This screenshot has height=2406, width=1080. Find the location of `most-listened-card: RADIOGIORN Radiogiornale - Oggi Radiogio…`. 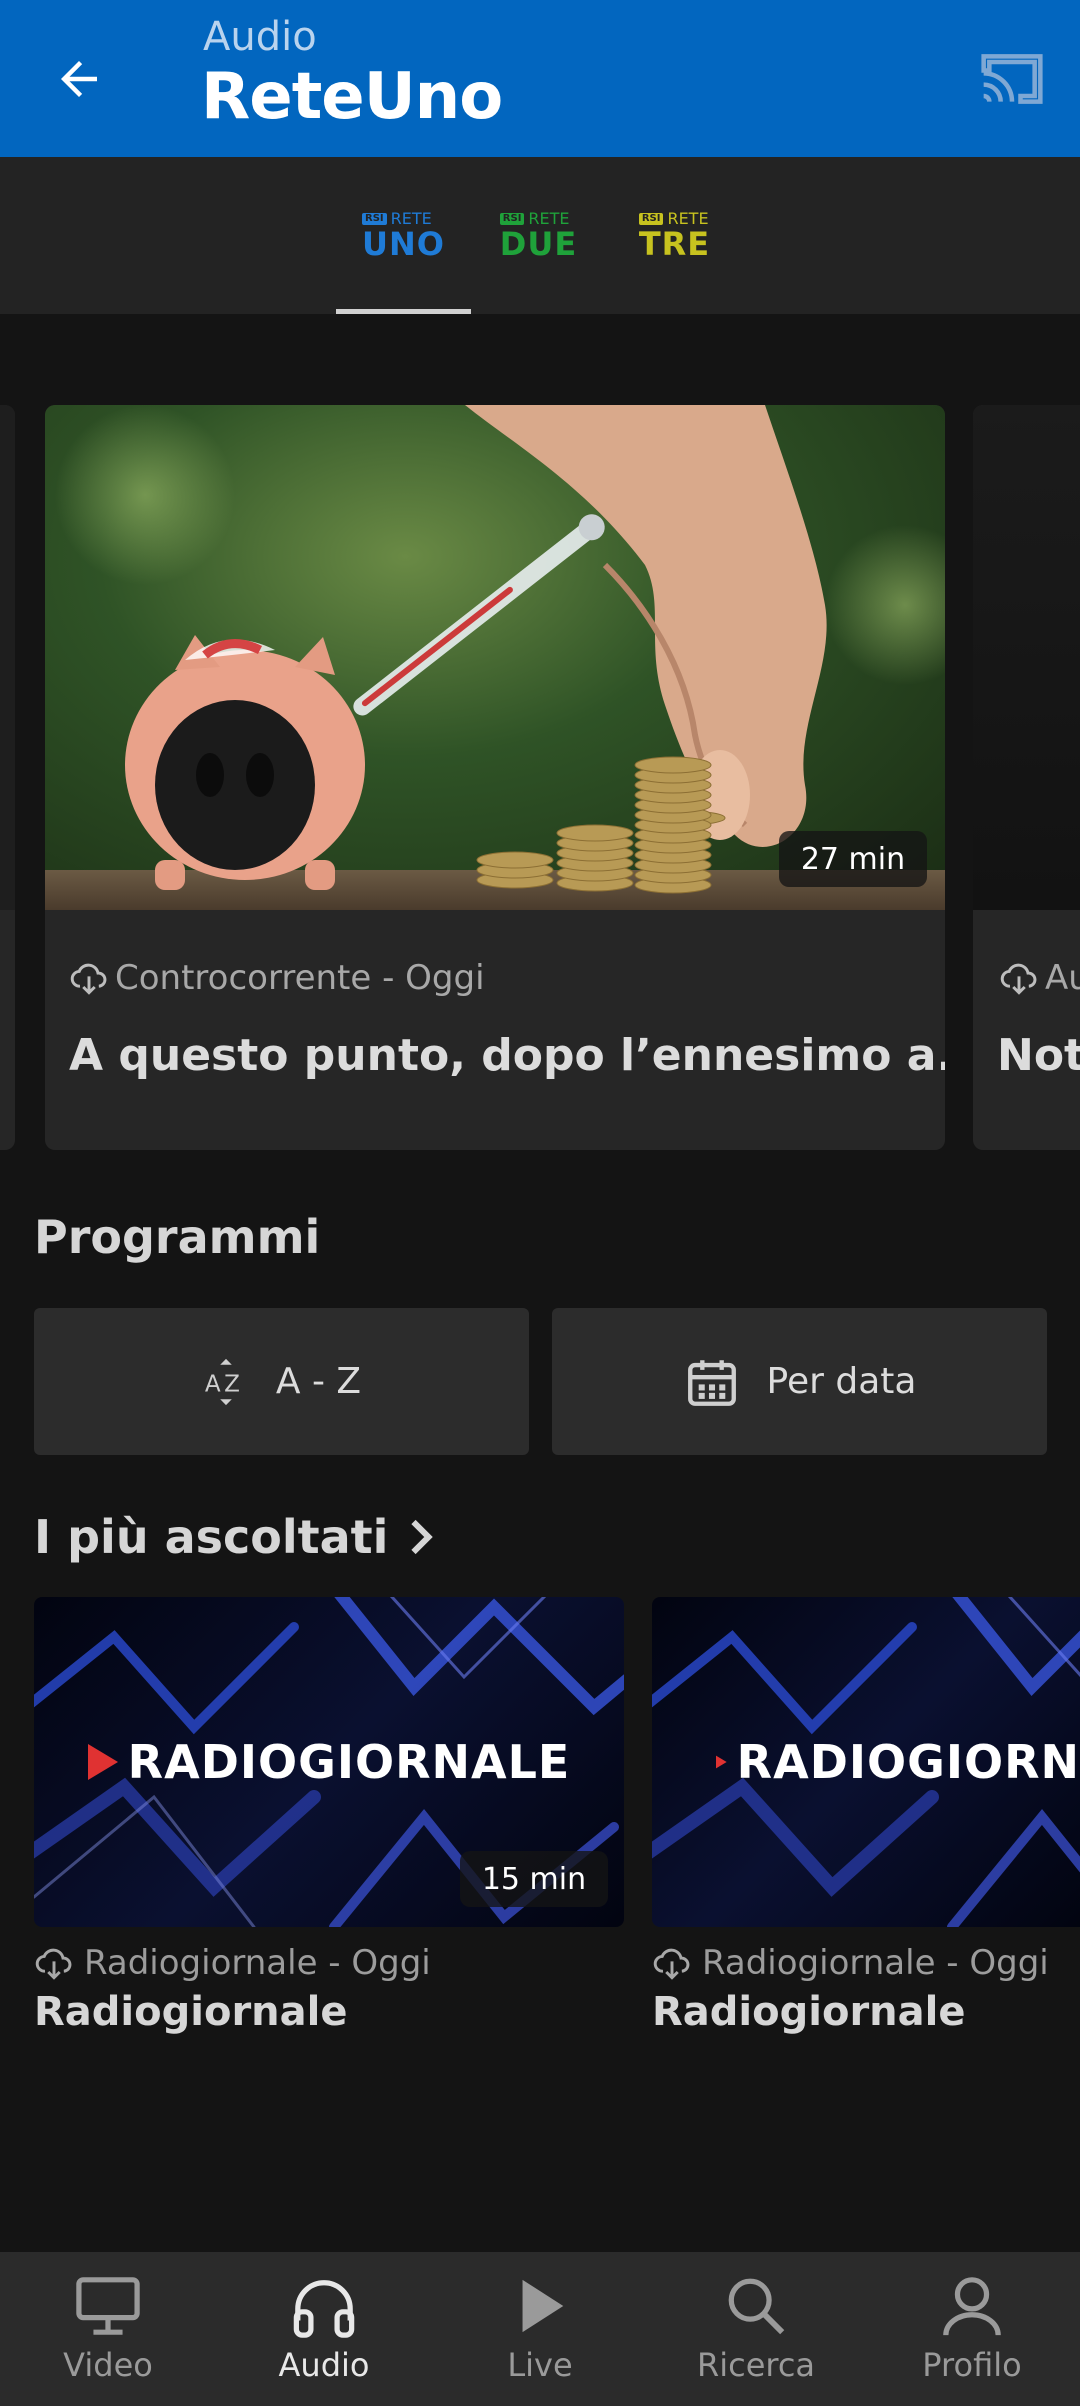

most-listened-card: RADIOGIORN Radiogiornale - Oggi Radiogio… is located at coordinates (866, 1816).